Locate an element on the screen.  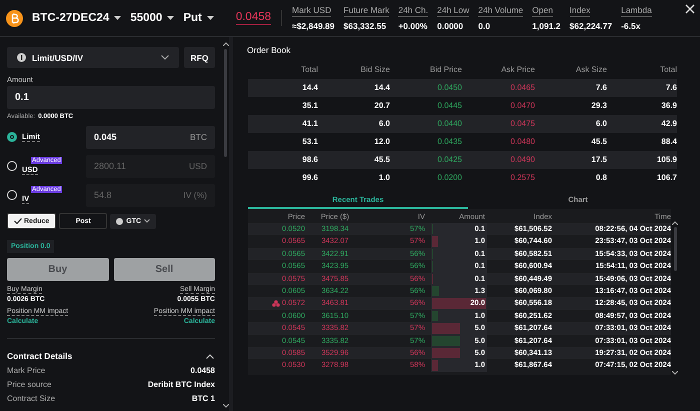
table-cell-text: 0.0470 is located at coordinates (522, 106).